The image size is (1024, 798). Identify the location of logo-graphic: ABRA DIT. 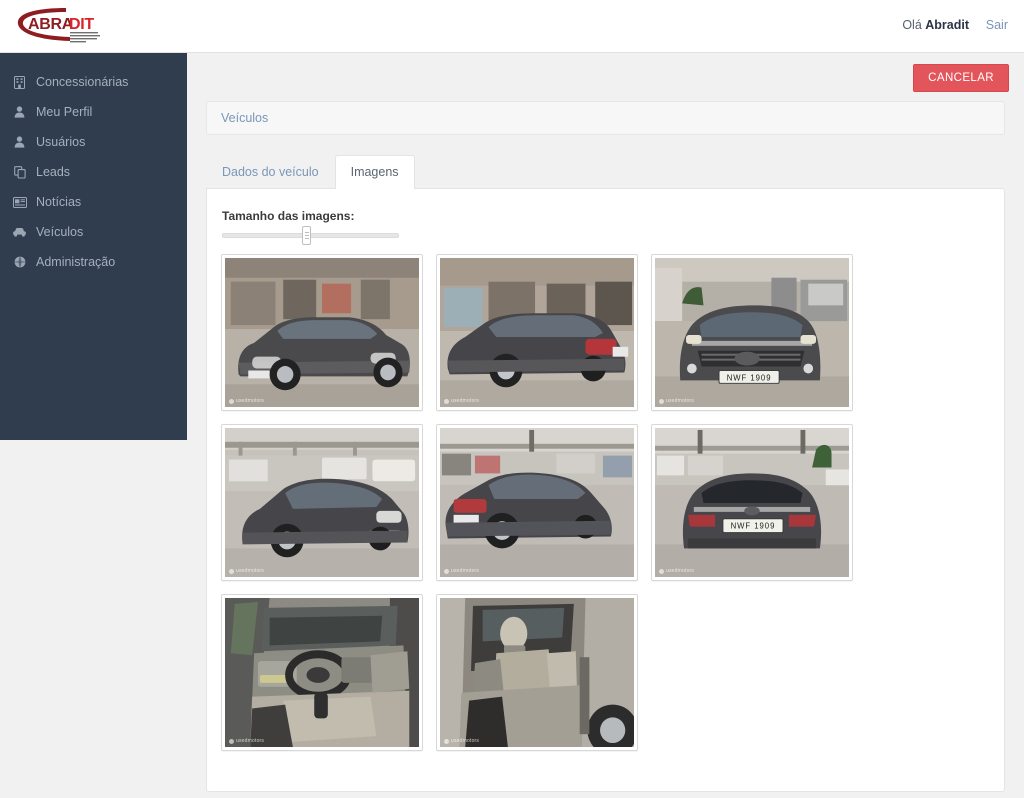
(58, 25).